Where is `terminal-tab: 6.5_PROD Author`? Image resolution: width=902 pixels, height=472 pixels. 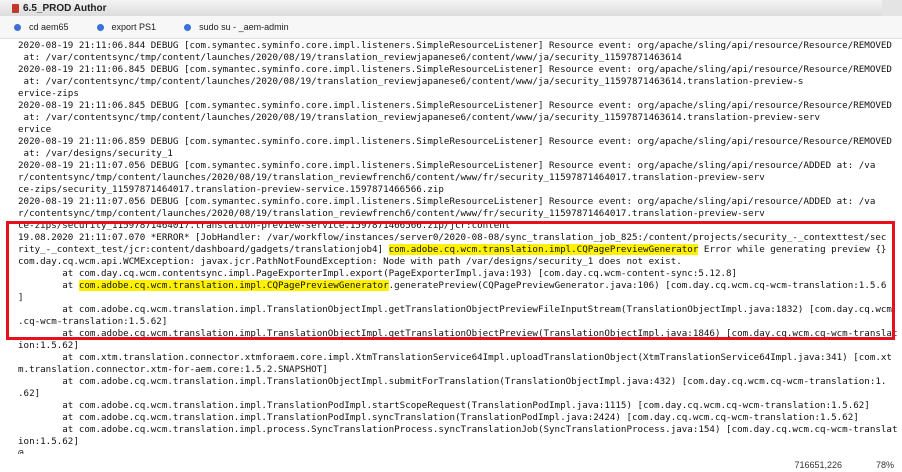
terminal-tab: 6.5_PROD Author is located at coordinates (59, 8).